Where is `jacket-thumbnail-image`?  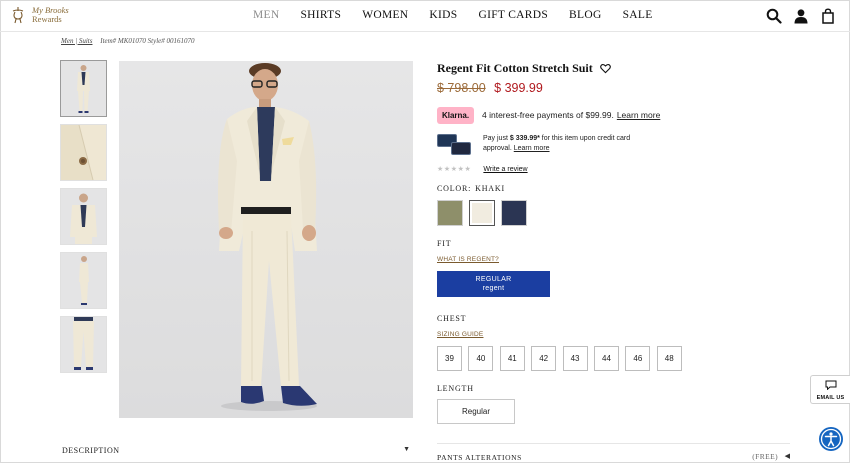 jacket-thumbnail-image is located at coordinates (83, 216).